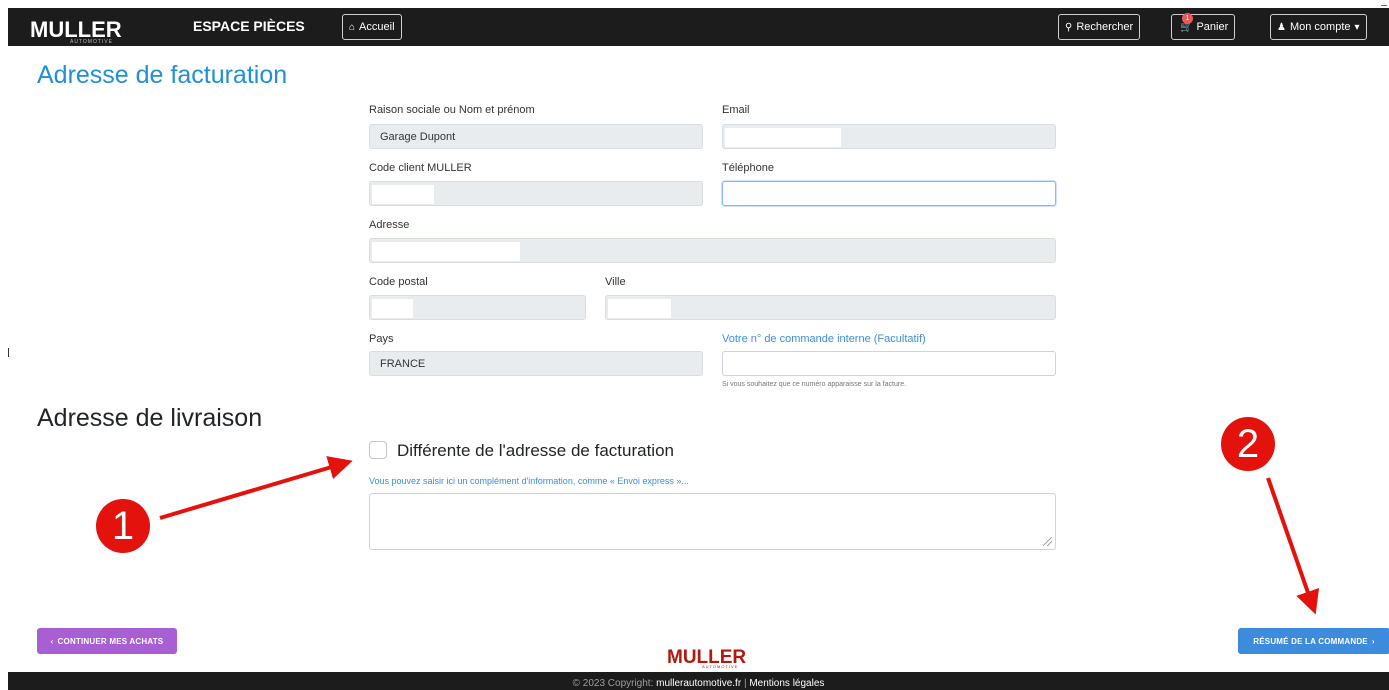  Describe the element at coordinates (1248, 444) in the screenshot. I see `annotation-marker-2: 2` at that location.